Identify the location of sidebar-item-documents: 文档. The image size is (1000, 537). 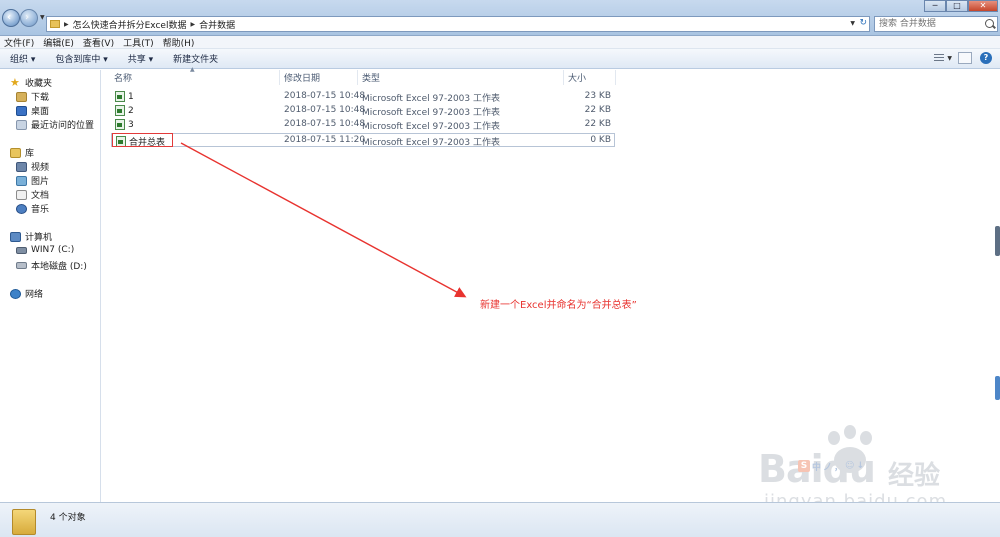
(32, 194).